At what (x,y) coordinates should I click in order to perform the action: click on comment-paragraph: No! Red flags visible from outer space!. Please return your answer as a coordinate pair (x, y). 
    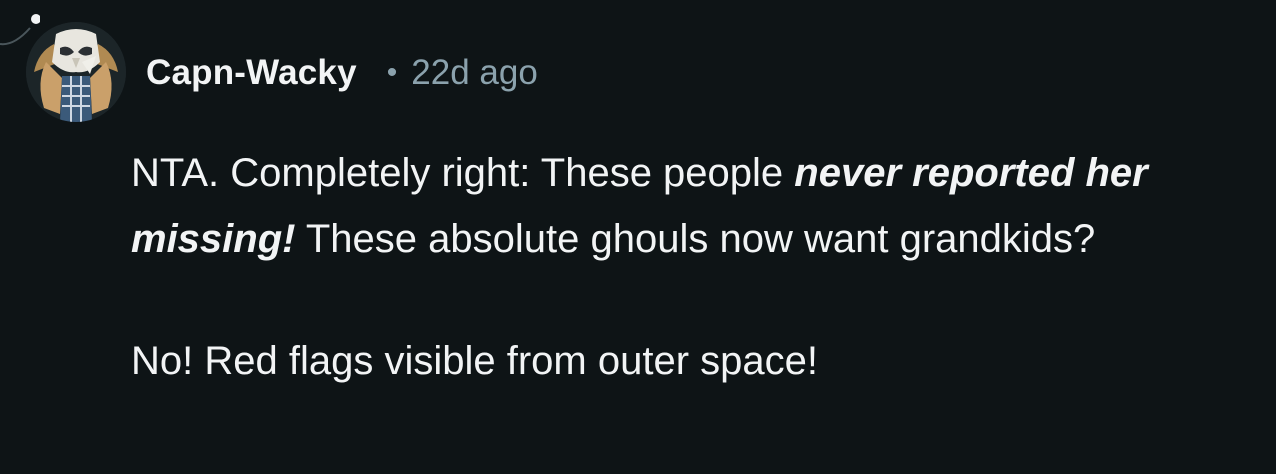
    Looking at the image, I should click on (696, 361).